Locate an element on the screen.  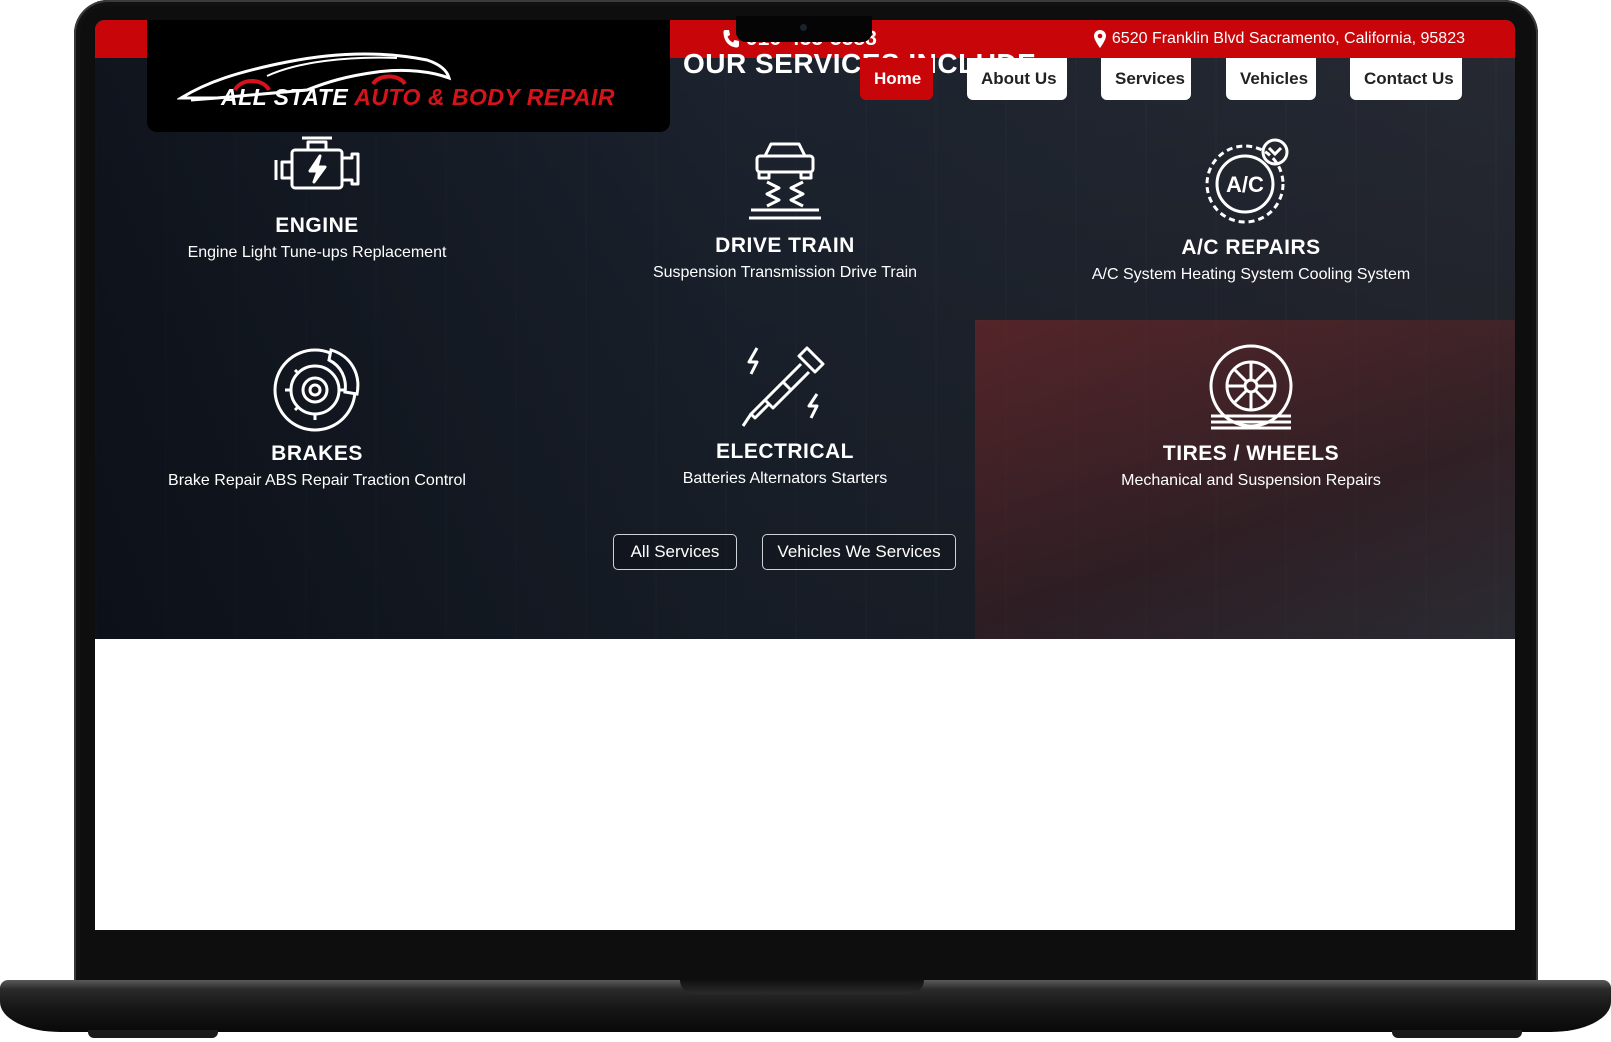
spark-plug-icon is located at coordinates (783, 386).